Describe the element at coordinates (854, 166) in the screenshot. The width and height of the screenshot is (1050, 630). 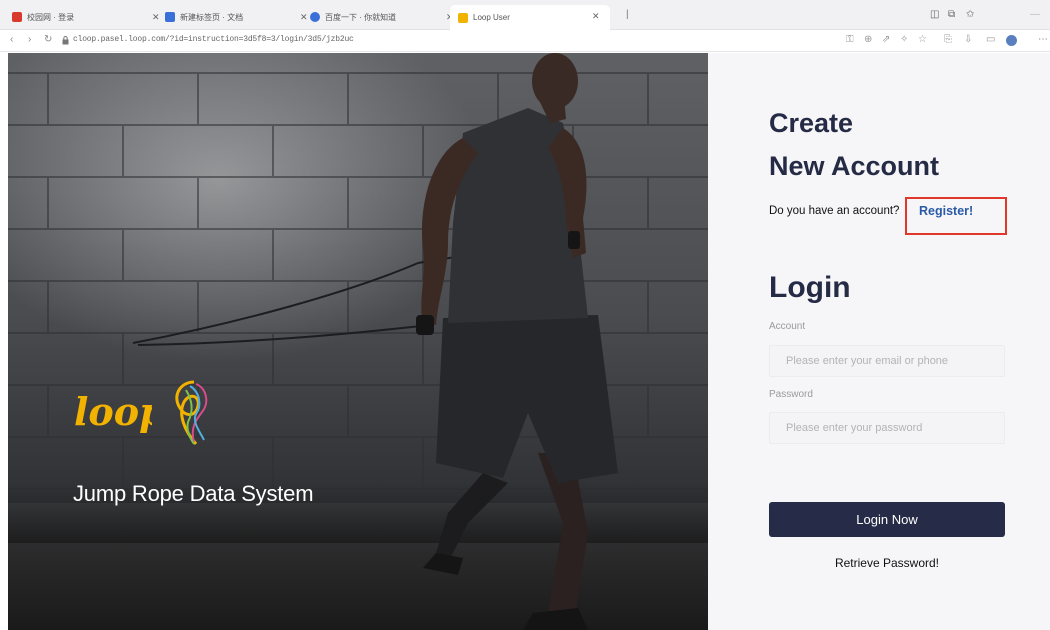
I see `new-account-heading: New Account` at that location.